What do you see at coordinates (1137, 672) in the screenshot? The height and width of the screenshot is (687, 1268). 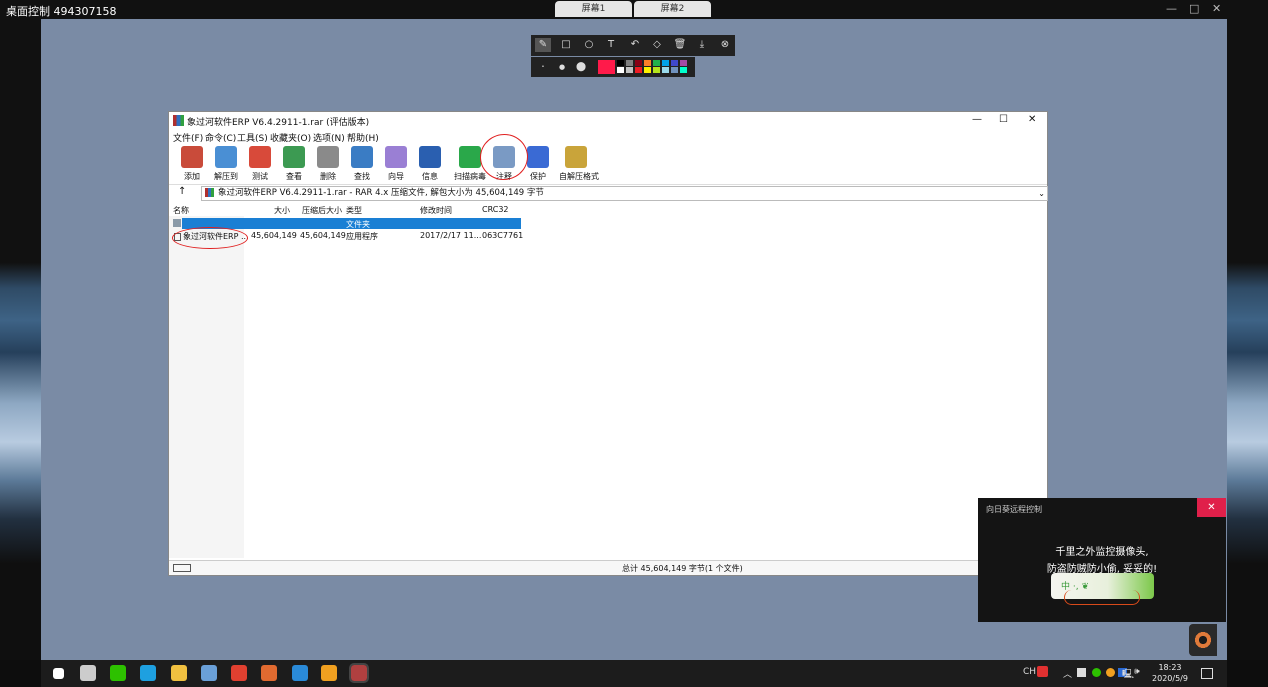 I see `volume-icon: 🕪` at bounding box center [1137, 672].